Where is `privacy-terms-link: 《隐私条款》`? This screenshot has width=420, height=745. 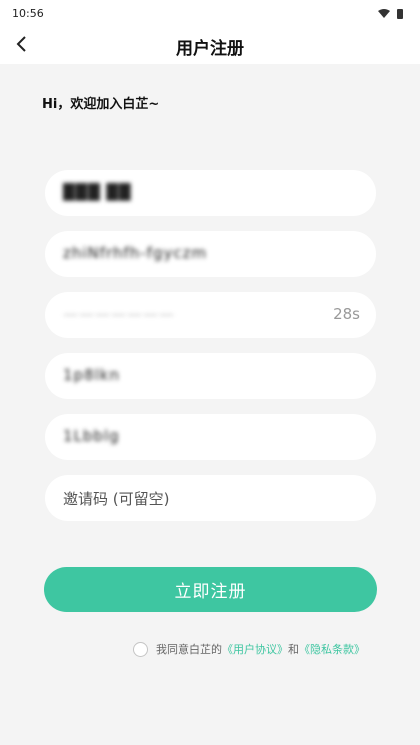
privacy-terms-link: 《隐私条款》 is located at coordinates (332, 649).